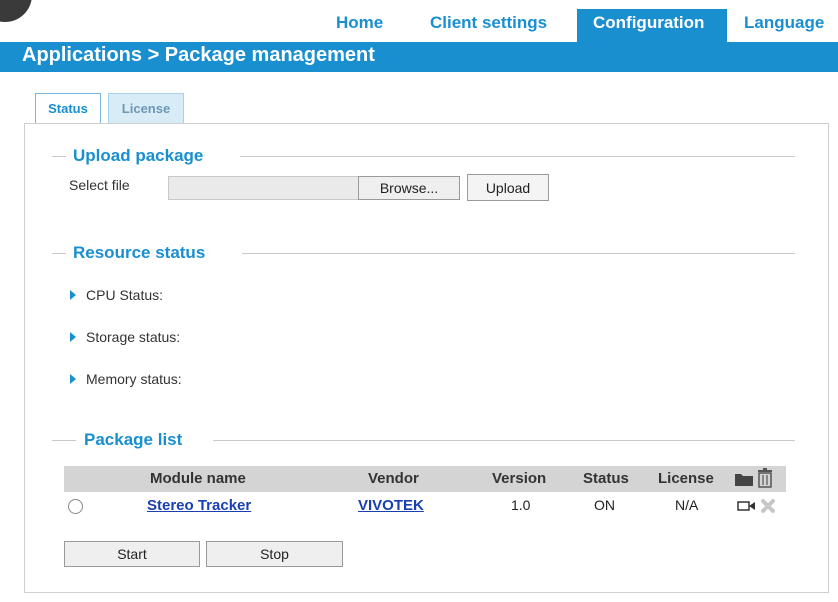  I want to click on trash-icon, so click(765, 478).